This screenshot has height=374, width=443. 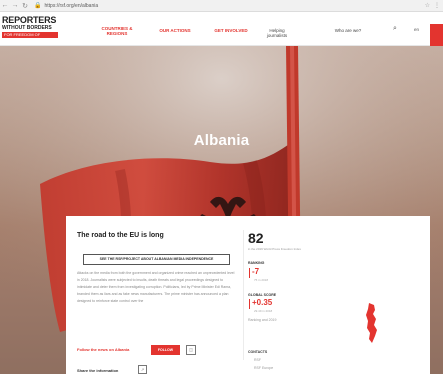 What do you see at coordinates (38, 6) in the screenshot?
I see `lock-icon: 🔒` at bounding box center [38, 6].